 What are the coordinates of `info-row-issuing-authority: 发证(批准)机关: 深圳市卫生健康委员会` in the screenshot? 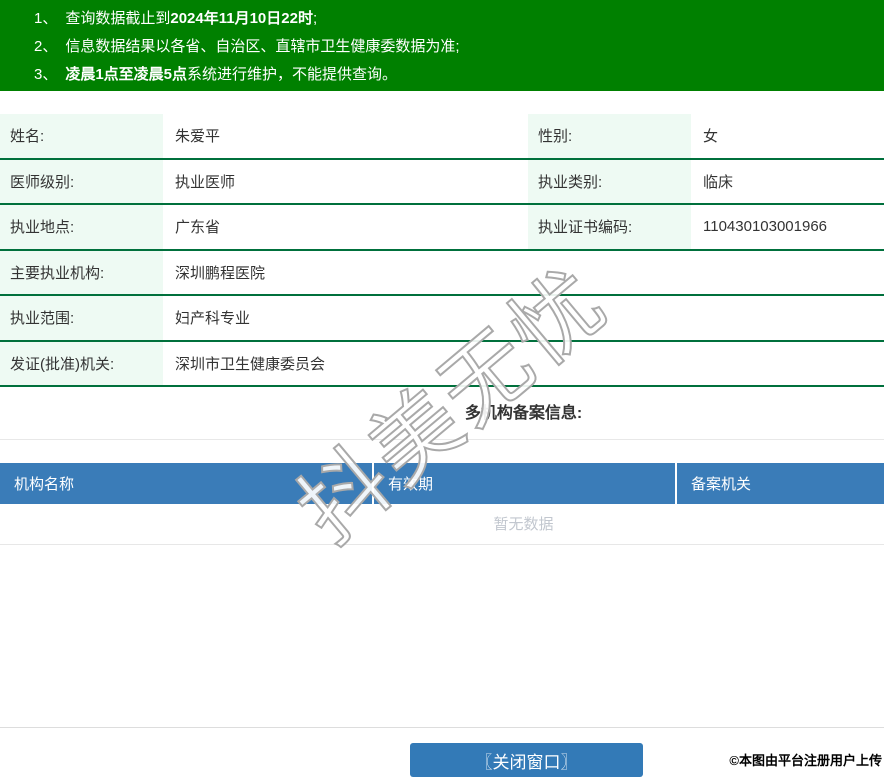 It's located at (442, 364).